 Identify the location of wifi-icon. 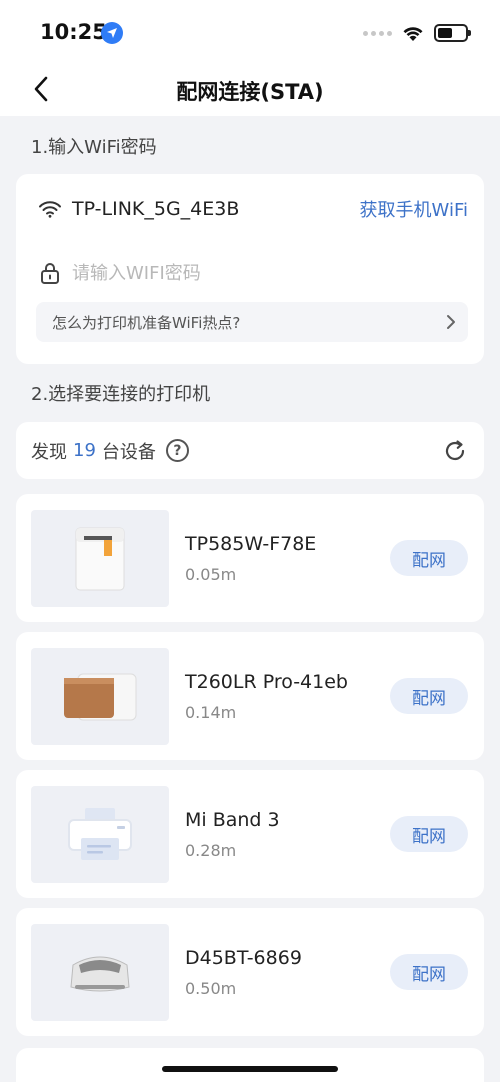
(50, 209).